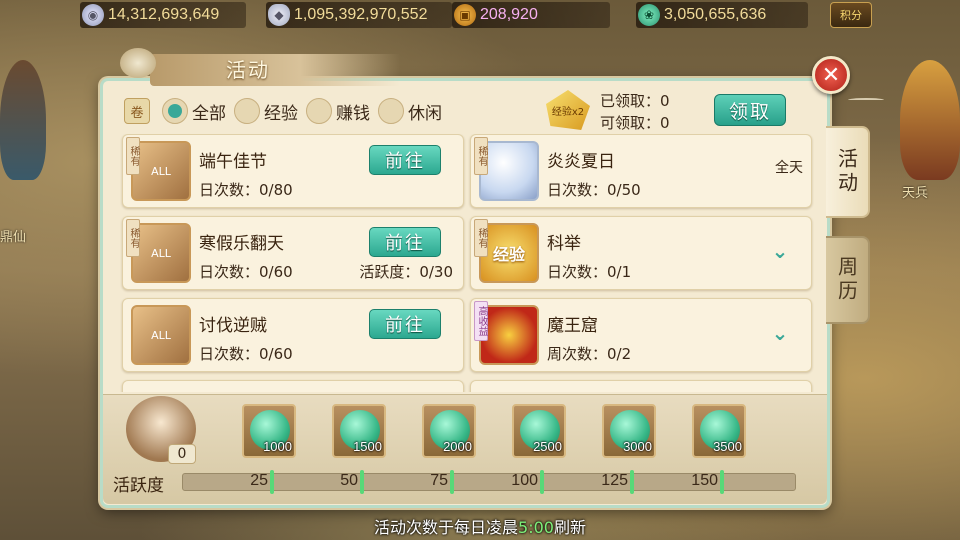 This screenshot has width=960, height=540. Describe the element at coordinates (831, 75) in the screenshot. I see `close-button: ✕` at that location.